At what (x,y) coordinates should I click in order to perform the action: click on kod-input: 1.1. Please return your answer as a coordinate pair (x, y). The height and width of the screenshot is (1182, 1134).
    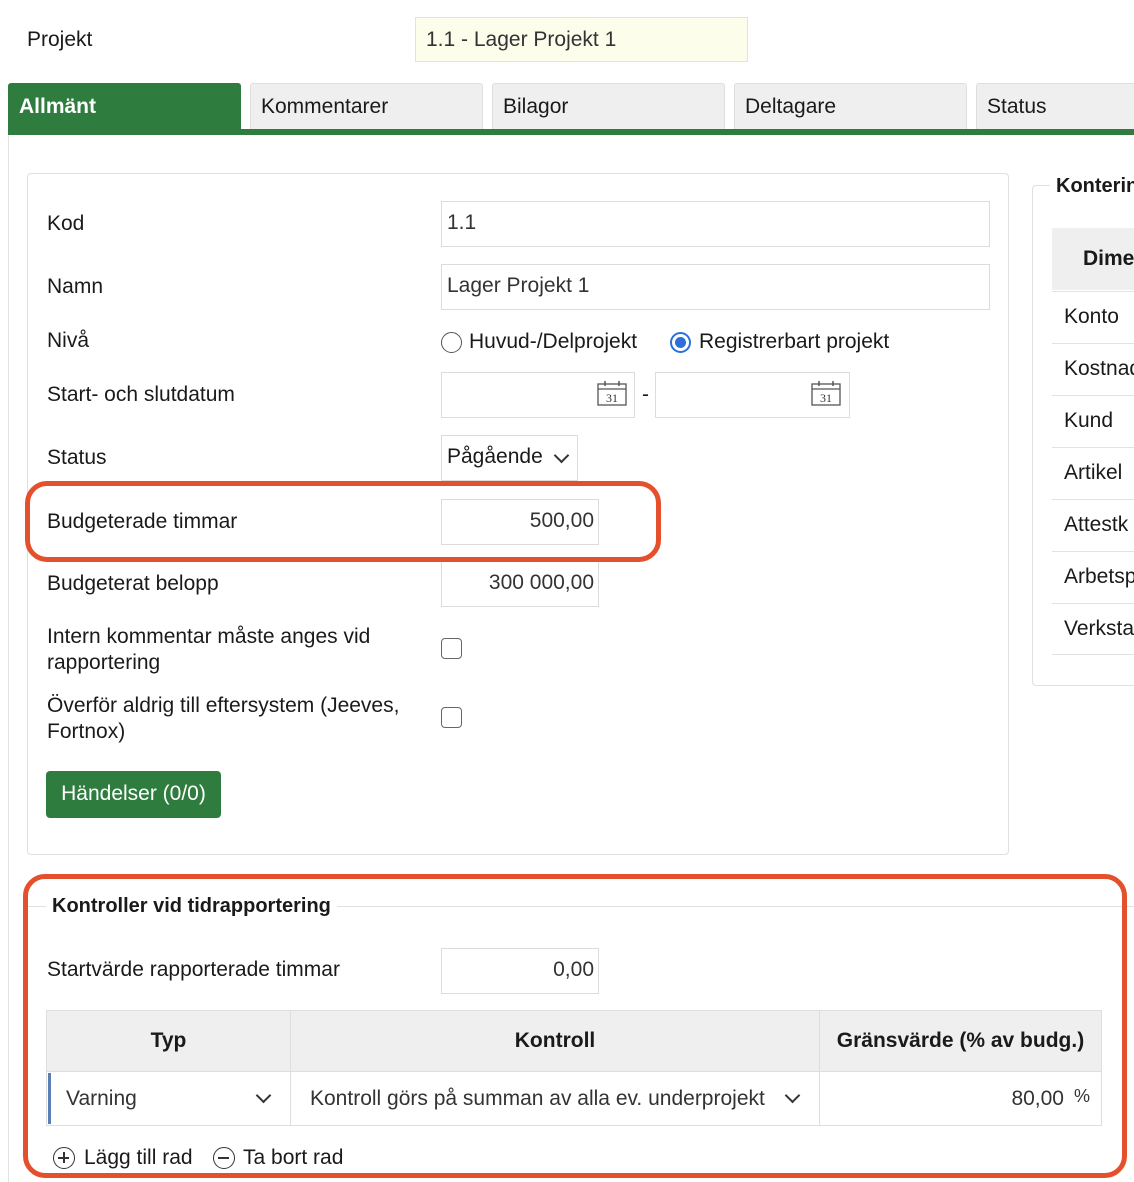
    Looking at the image, I should click on (715, 224).